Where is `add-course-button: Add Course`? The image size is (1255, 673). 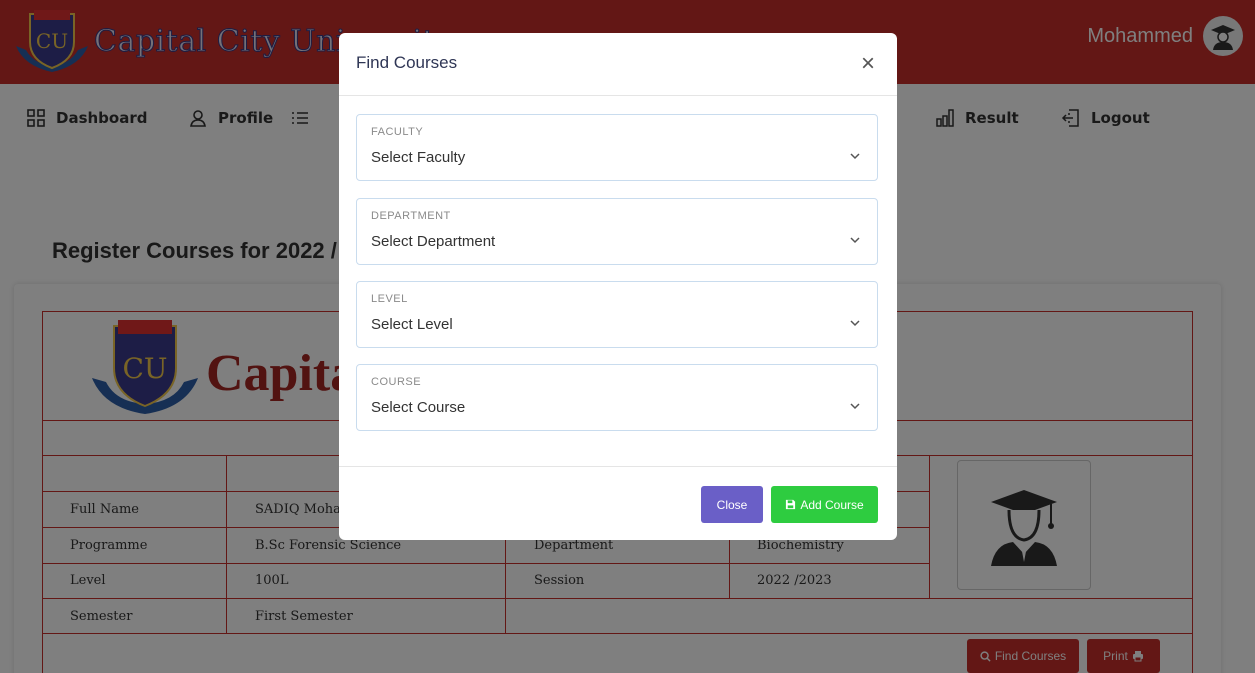 add-course-button: Add Course is located at coordinates (824, 504).